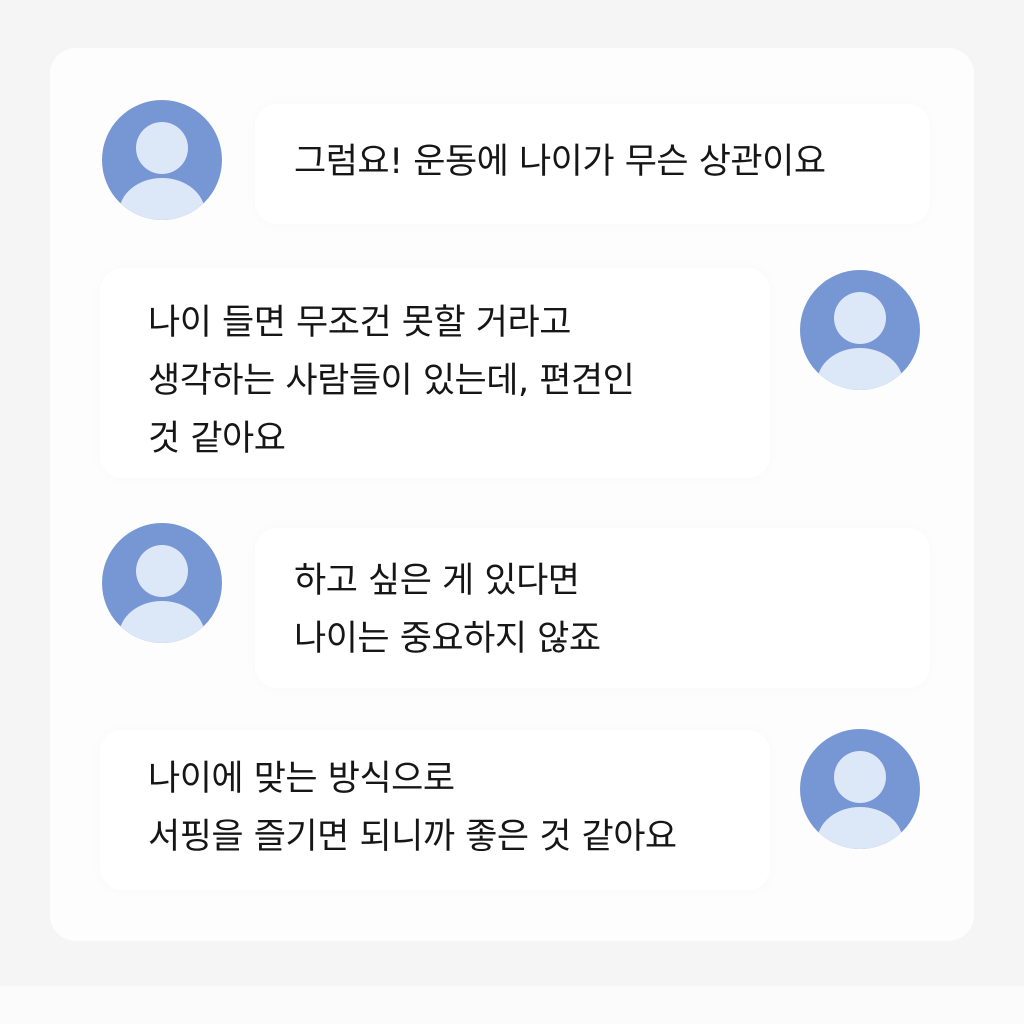  Describe the element at coordinates (560, 162) in the screenshot. I see `message-text-1: 그럼요! 운동에 나이가 무슨 상관이요` at that location.